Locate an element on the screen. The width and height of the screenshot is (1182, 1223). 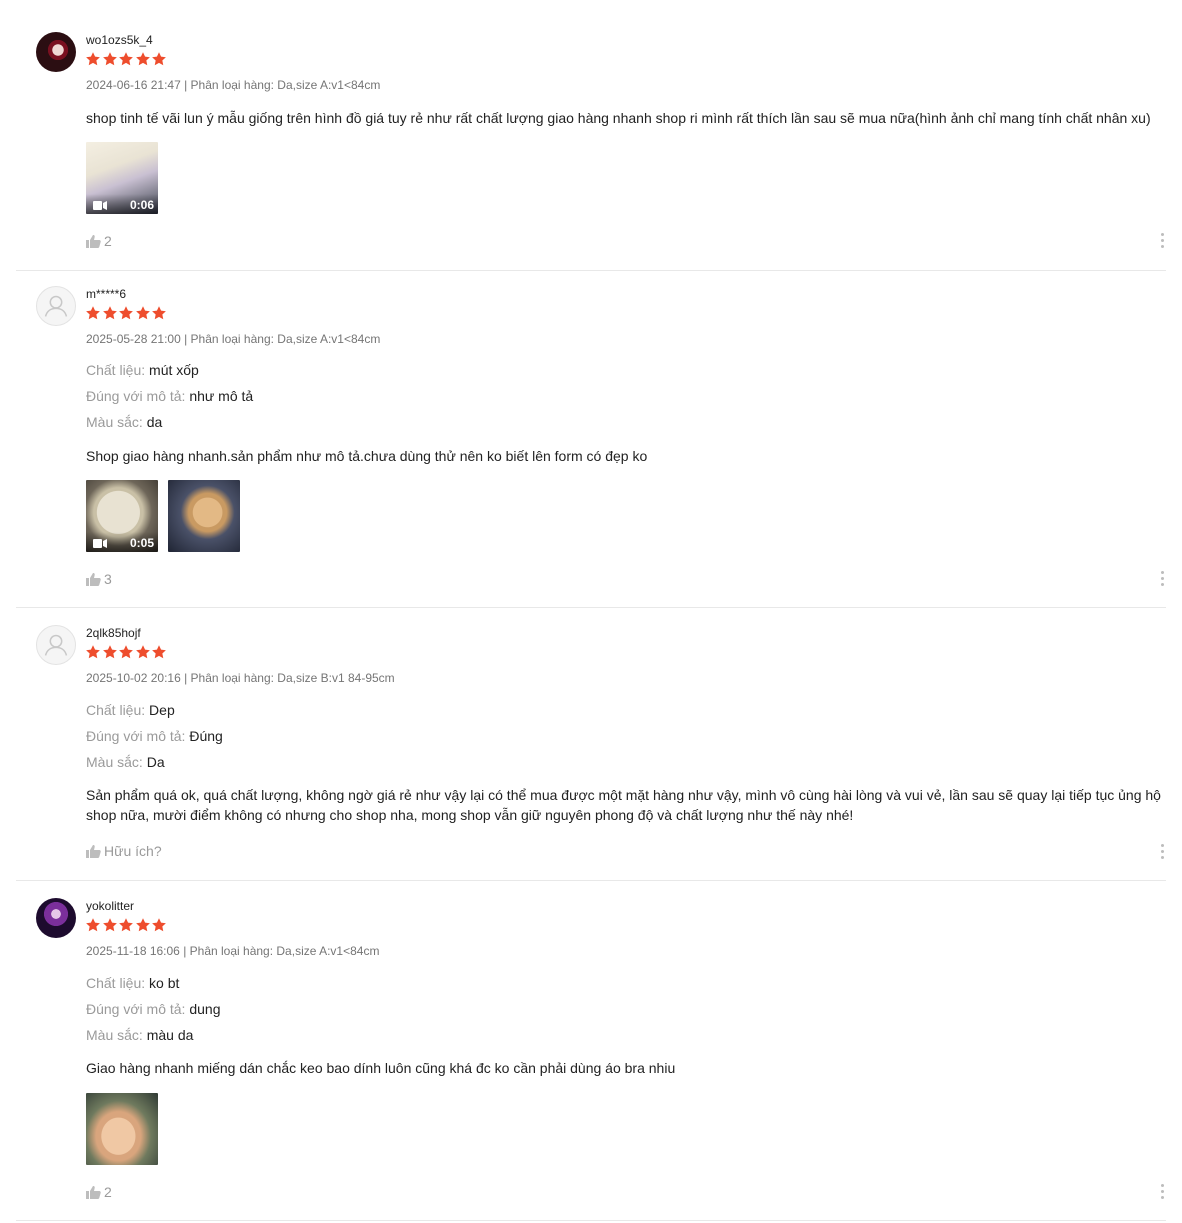
like-button: 3 is located at coordinates (99, 579).